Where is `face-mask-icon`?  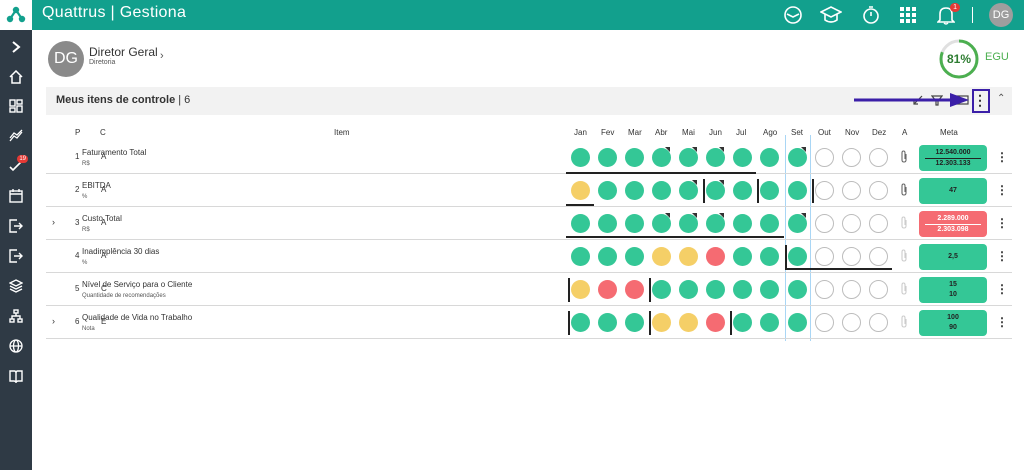
face-mask-icon is located at coordinates (793, 15).